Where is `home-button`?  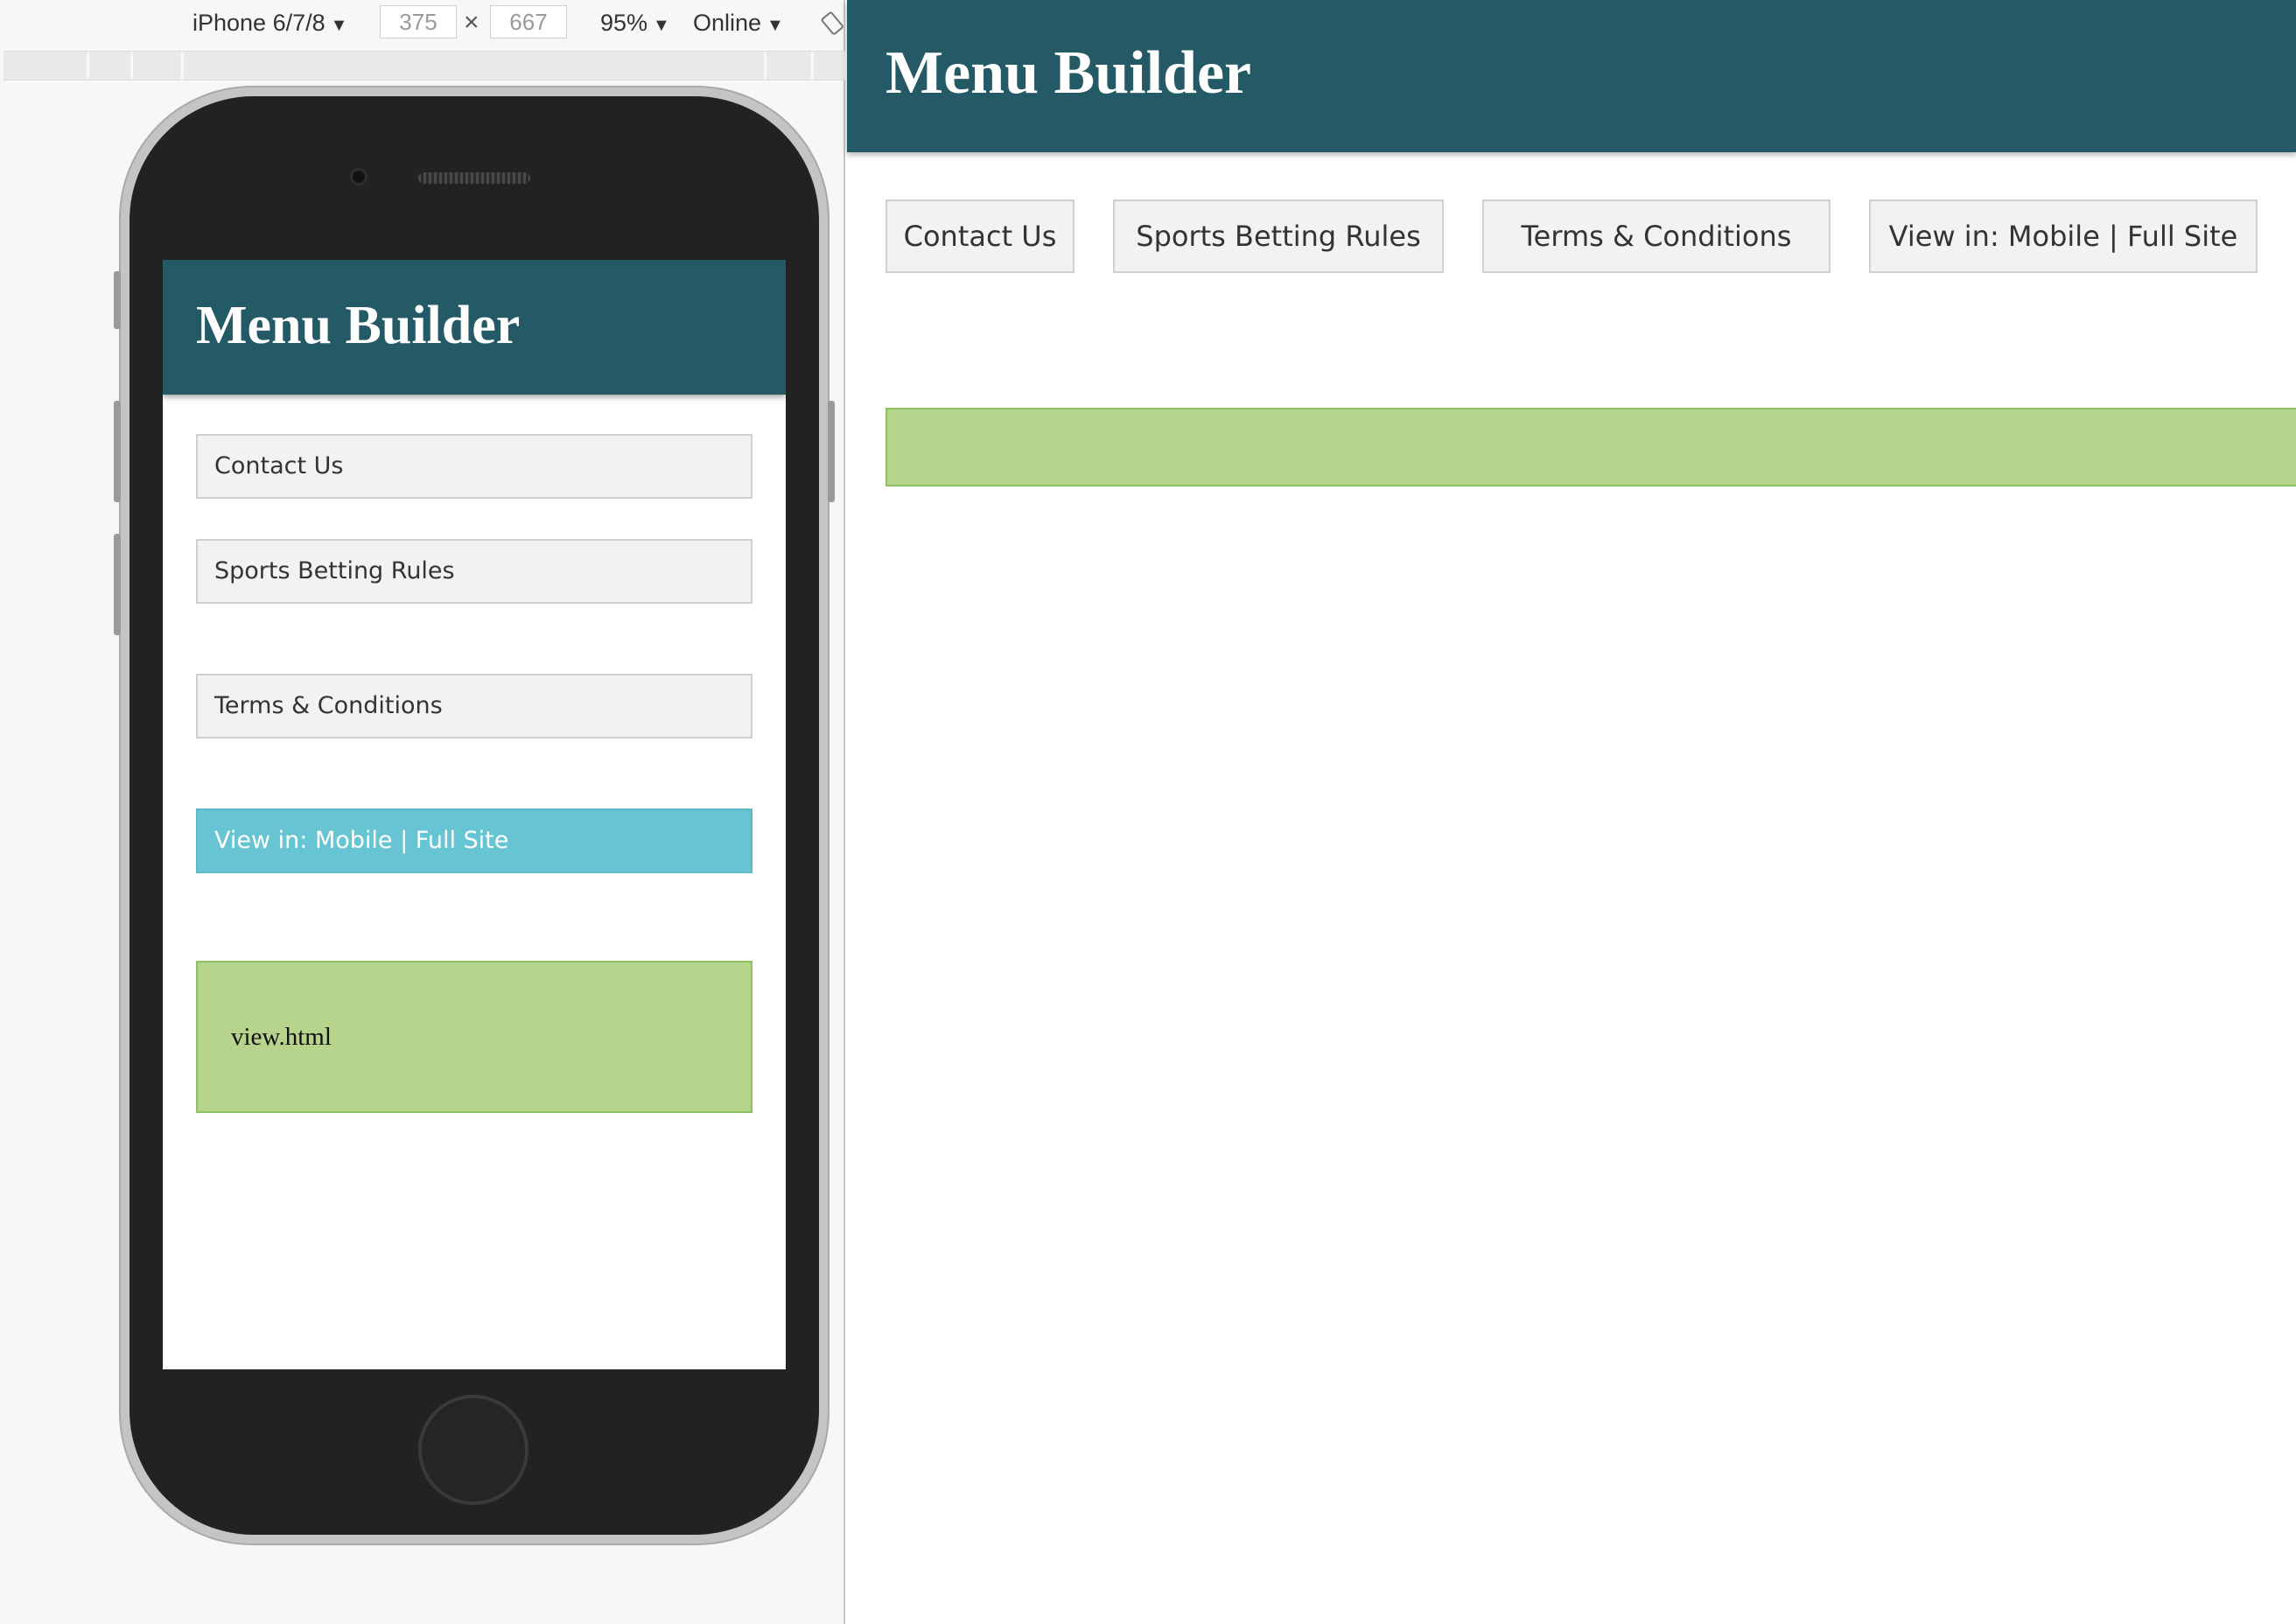 home-button is located at coordinates (473, 1450).